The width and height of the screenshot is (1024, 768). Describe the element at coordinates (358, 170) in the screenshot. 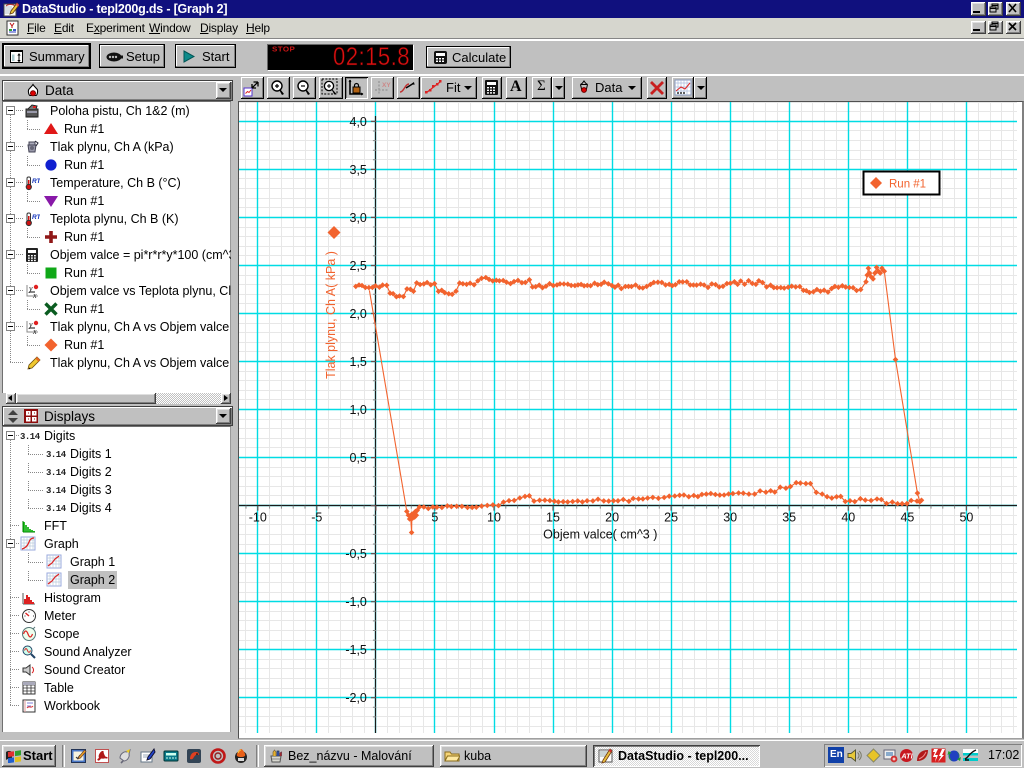

I see `svg-text: 3,5` at that location.